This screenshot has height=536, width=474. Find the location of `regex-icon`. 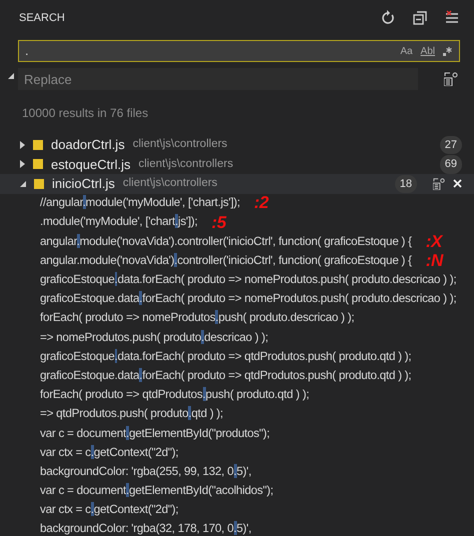

regex-icon is located at coordinates (448, 51).